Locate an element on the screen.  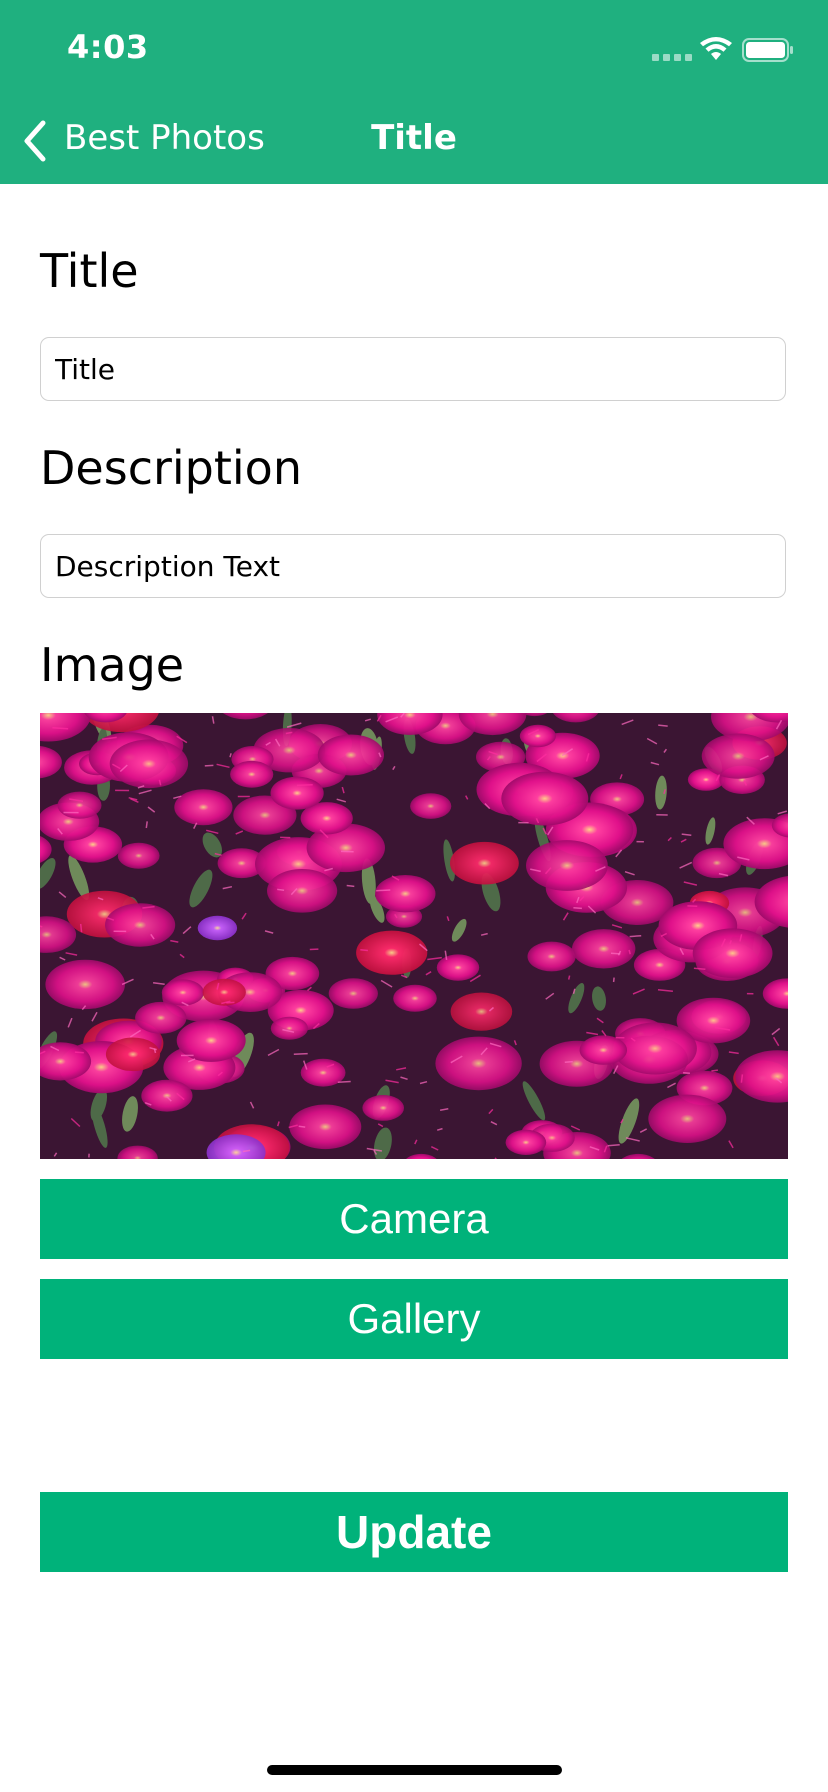
title-field is located at coordinates (413, 369).